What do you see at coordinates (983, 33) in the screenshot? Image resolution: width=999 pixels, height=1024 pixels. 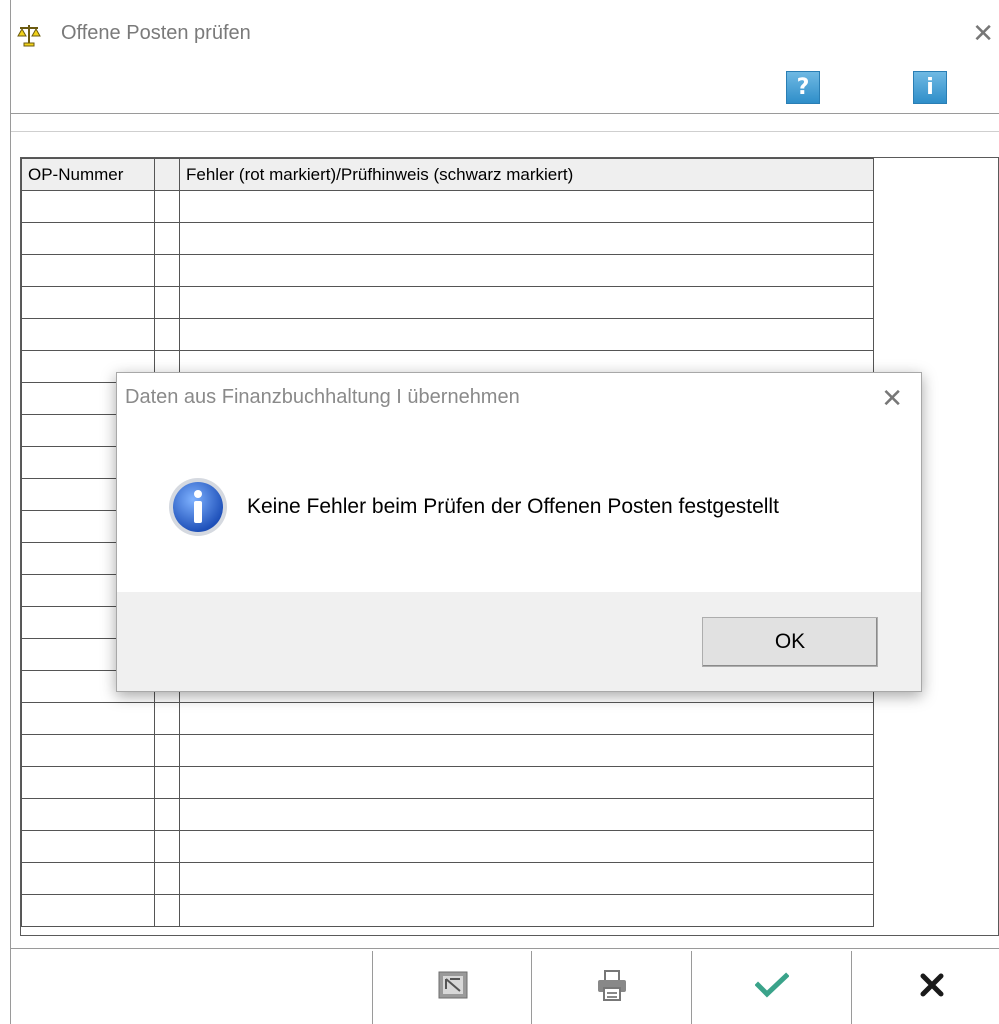 I see `window-close-button: ✕` at bounding box center [983, 33].